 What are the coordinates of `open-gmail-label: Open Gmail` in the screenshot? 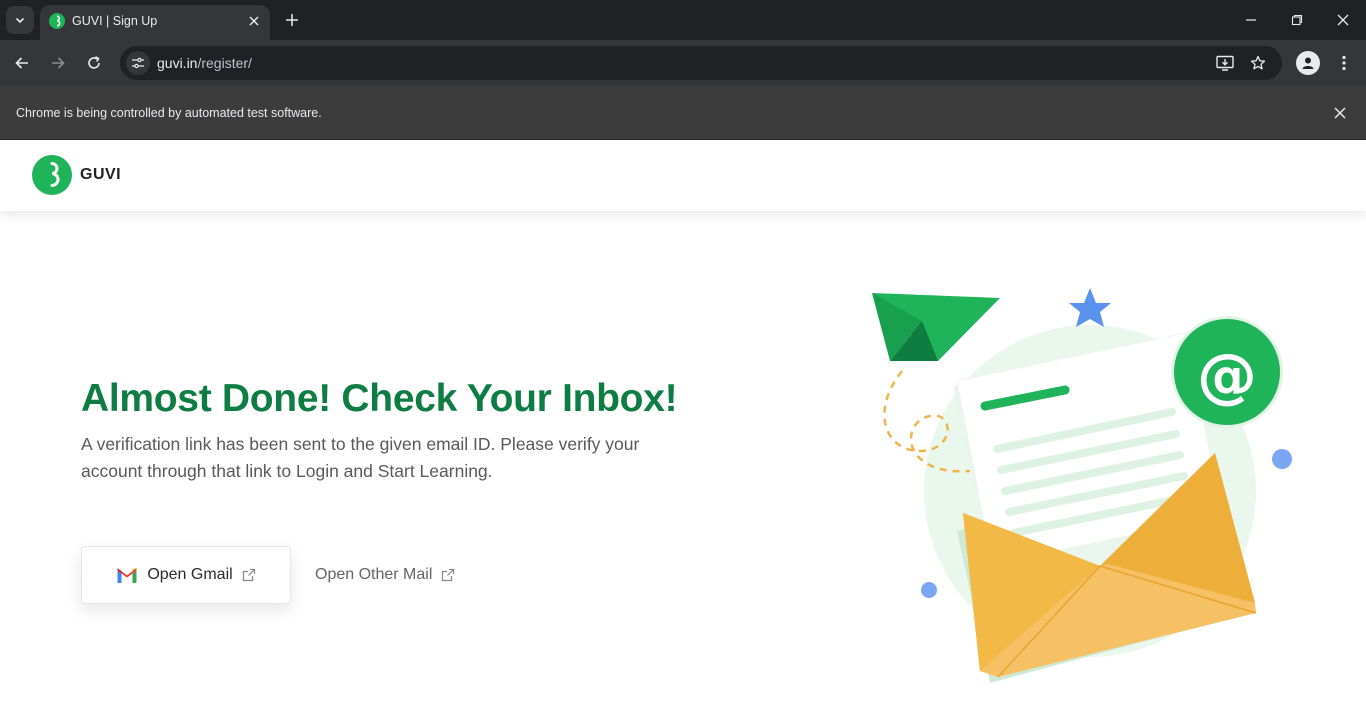 It's located at (190, 574).